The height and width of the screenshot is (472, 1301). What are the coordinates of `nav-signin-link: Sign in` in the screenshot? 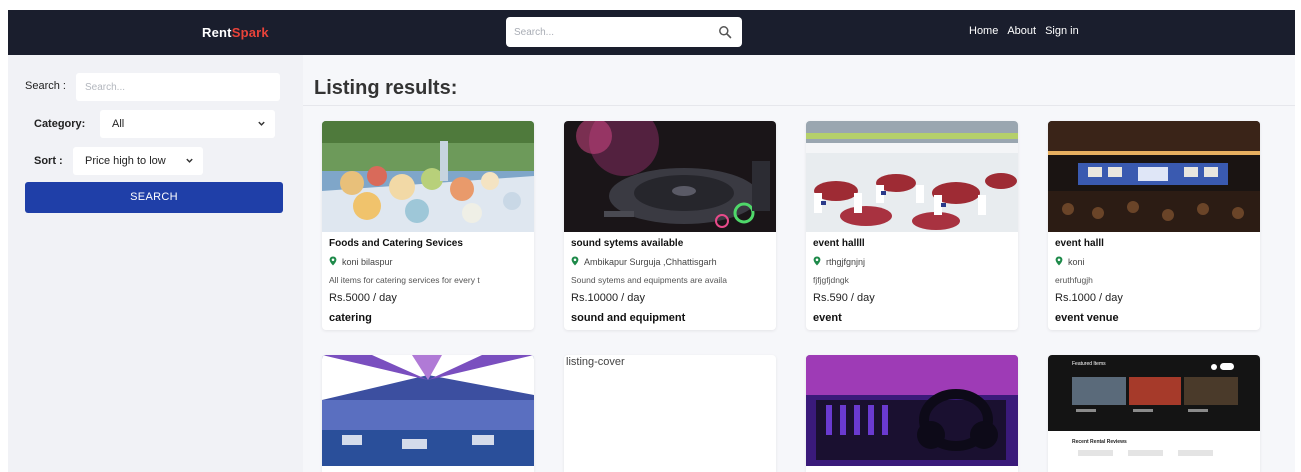 It's located at (1062, 31).